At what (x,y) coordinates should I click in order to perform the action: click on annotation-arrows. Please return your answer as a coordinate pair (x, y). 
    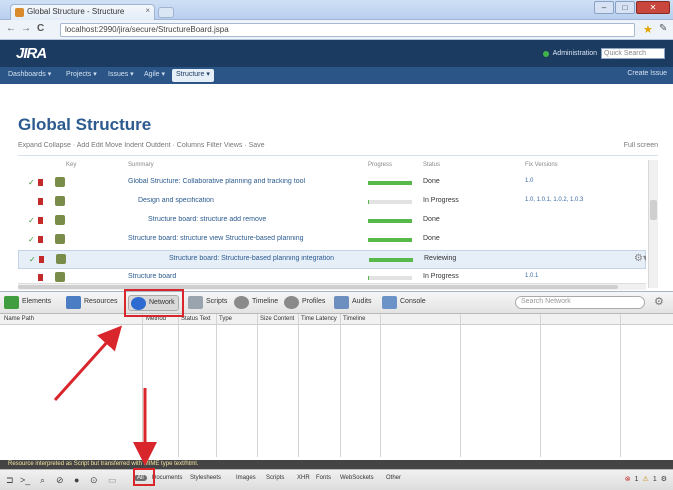
    Looking at the image, I should click on (105, 395).